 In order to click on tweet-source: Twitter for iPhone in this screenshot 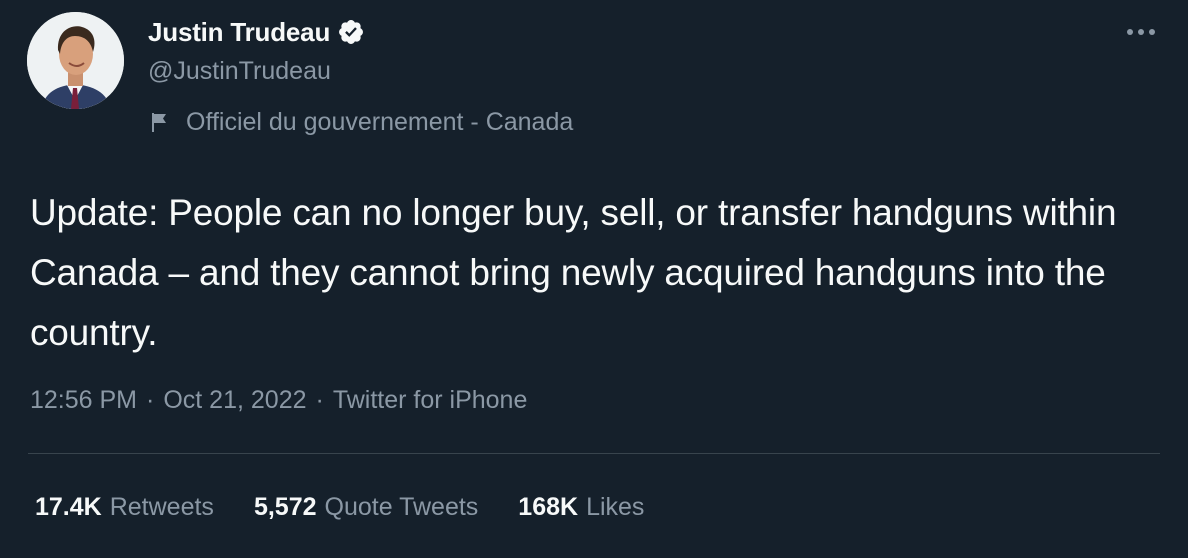, I will do `click(430, 400)`.